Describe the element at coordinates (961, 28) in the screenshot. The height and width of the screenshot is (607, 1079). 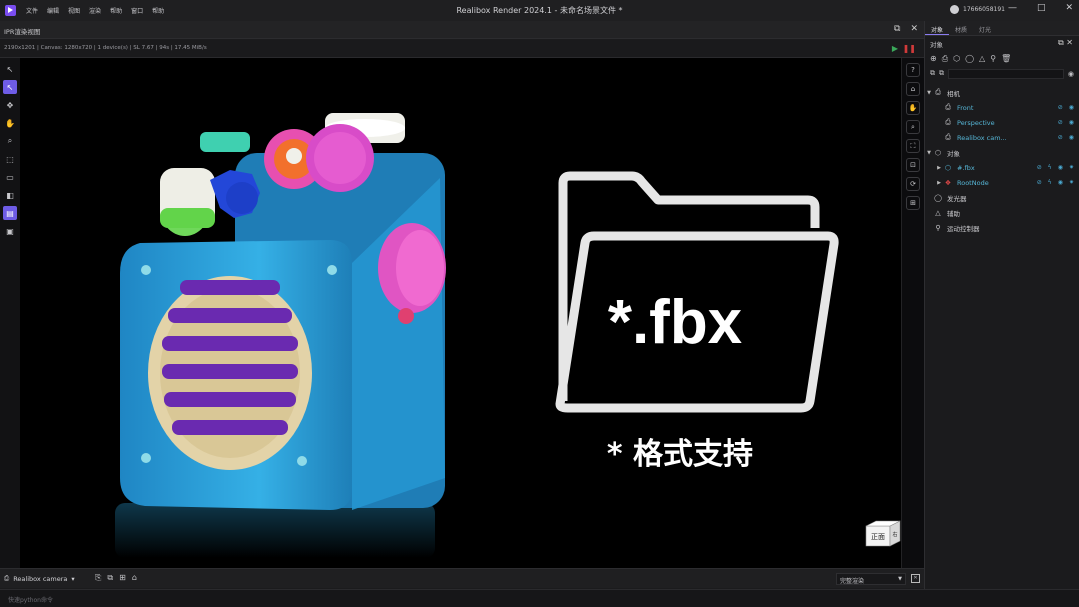
I see `tab-materials: 材质` at that location.